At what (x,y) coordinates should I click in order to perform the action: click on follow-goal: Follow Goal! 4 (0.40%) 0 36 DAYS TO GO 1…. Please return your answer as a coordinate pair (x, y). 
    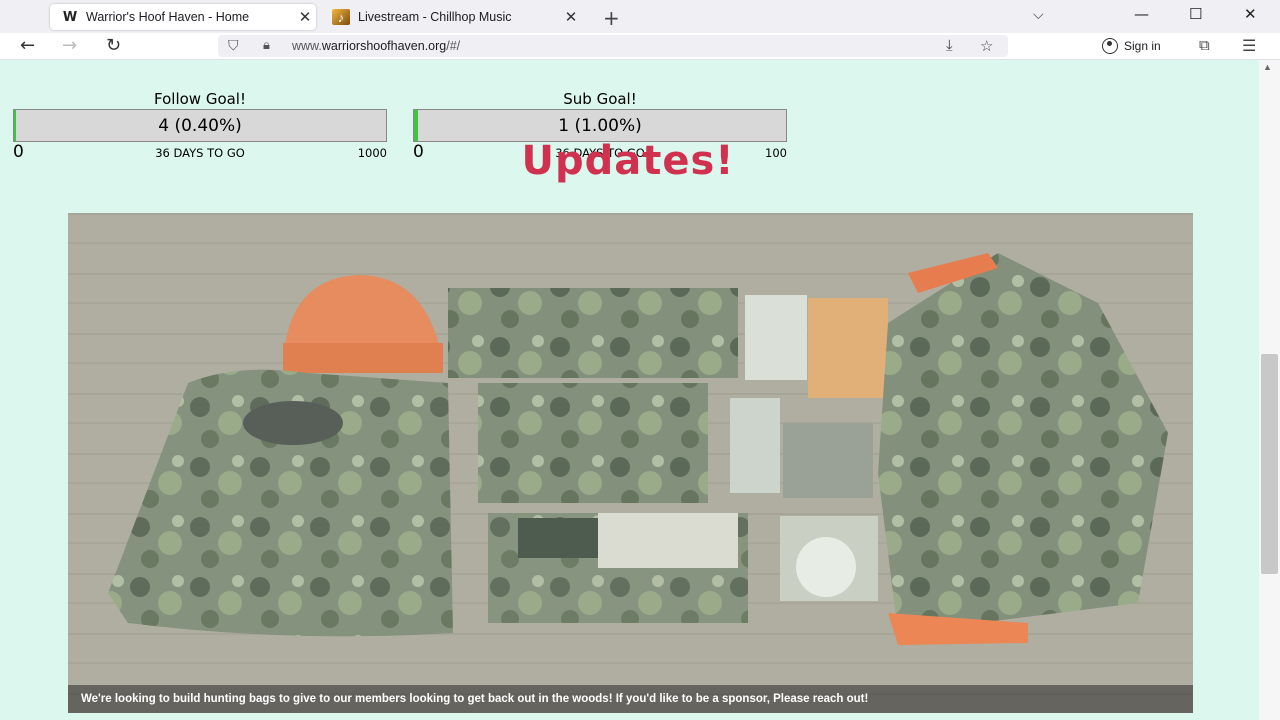
    Looking at the image, I should click on (200, 126).